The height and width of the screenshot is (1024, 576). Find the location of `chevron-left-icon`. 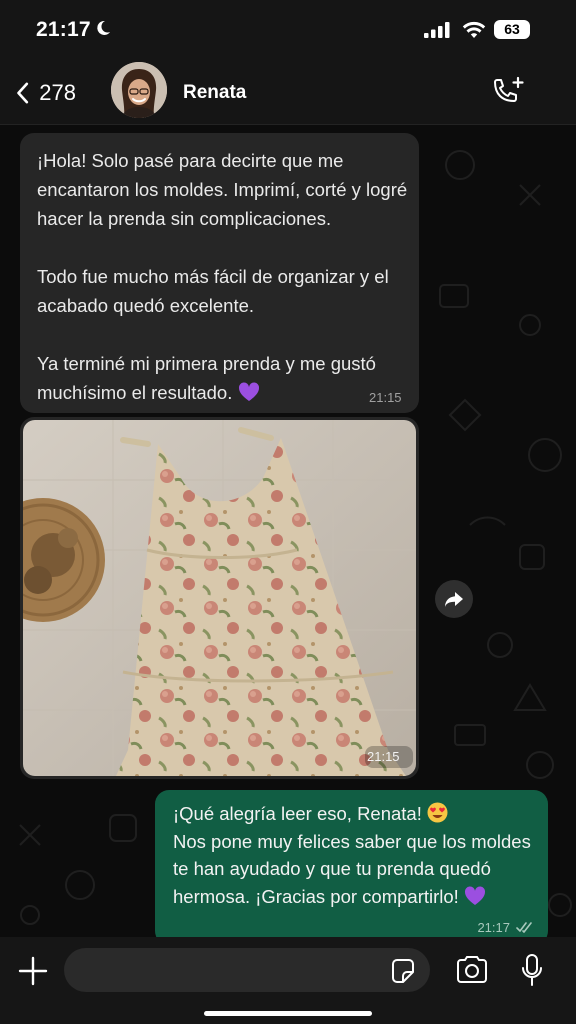

chevron-left-icon is located at coordinates (23, 93).